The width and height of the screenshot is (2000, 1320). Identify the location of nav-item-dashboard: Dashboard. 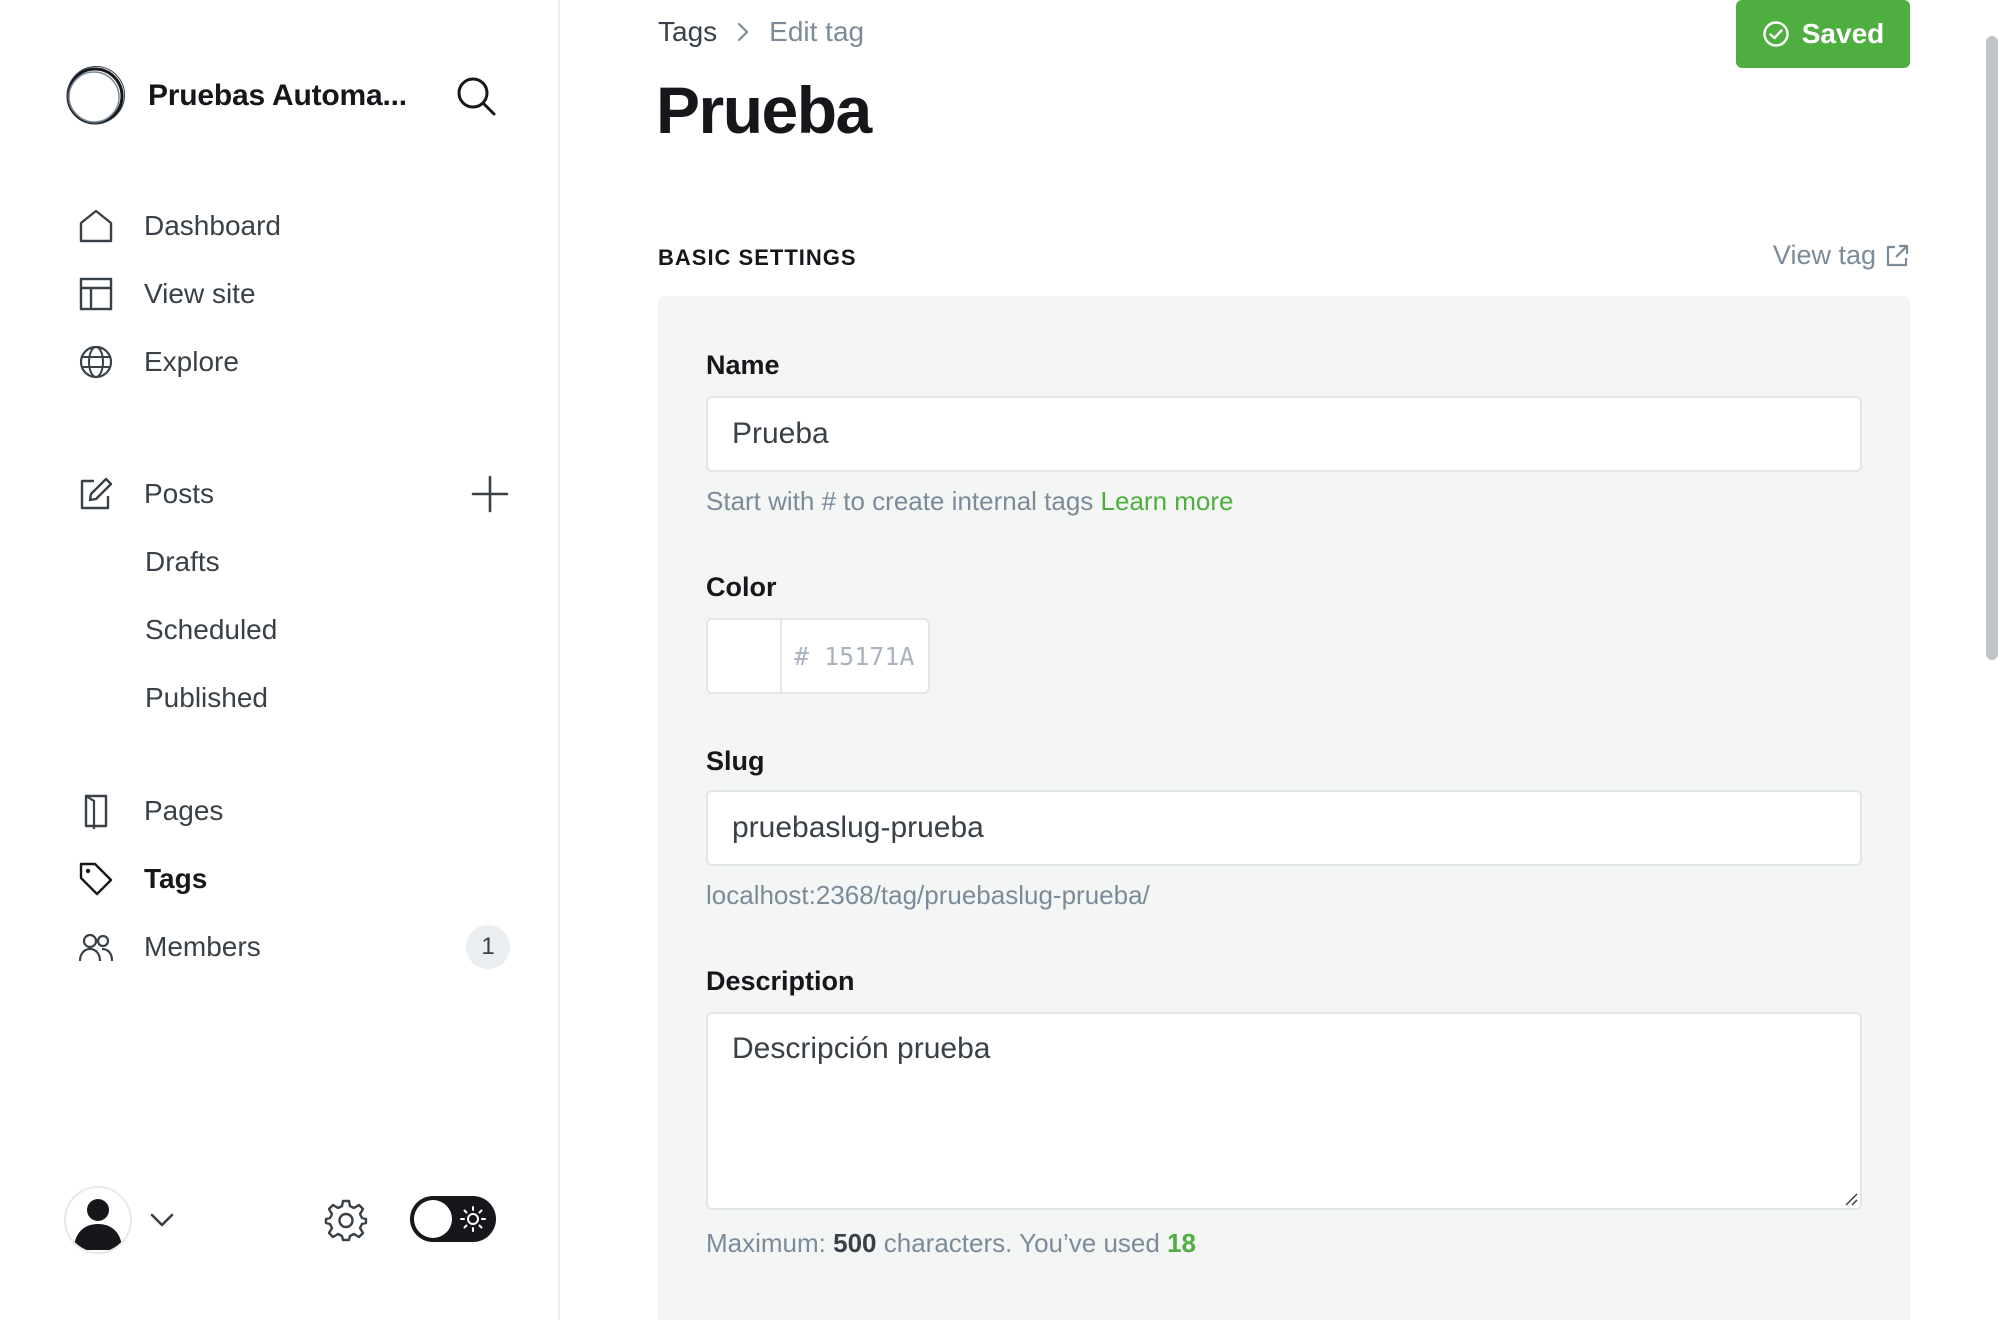
(285, 226).